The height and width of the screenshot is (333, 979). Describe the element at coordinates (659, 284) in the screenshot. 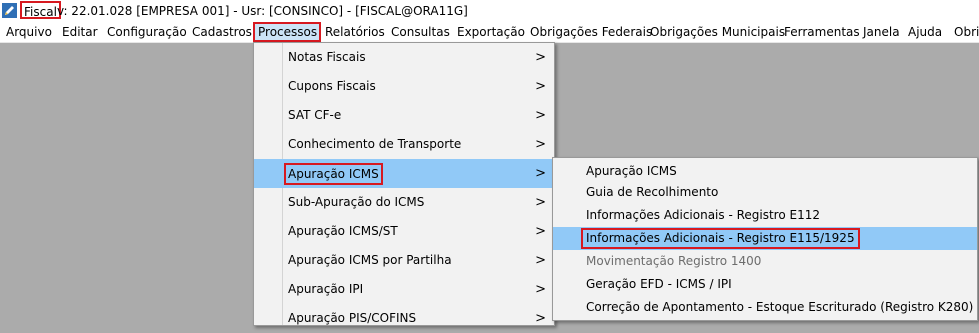

I see `menu-item-label: Geração EFD - ICMS / IPI` at that location.